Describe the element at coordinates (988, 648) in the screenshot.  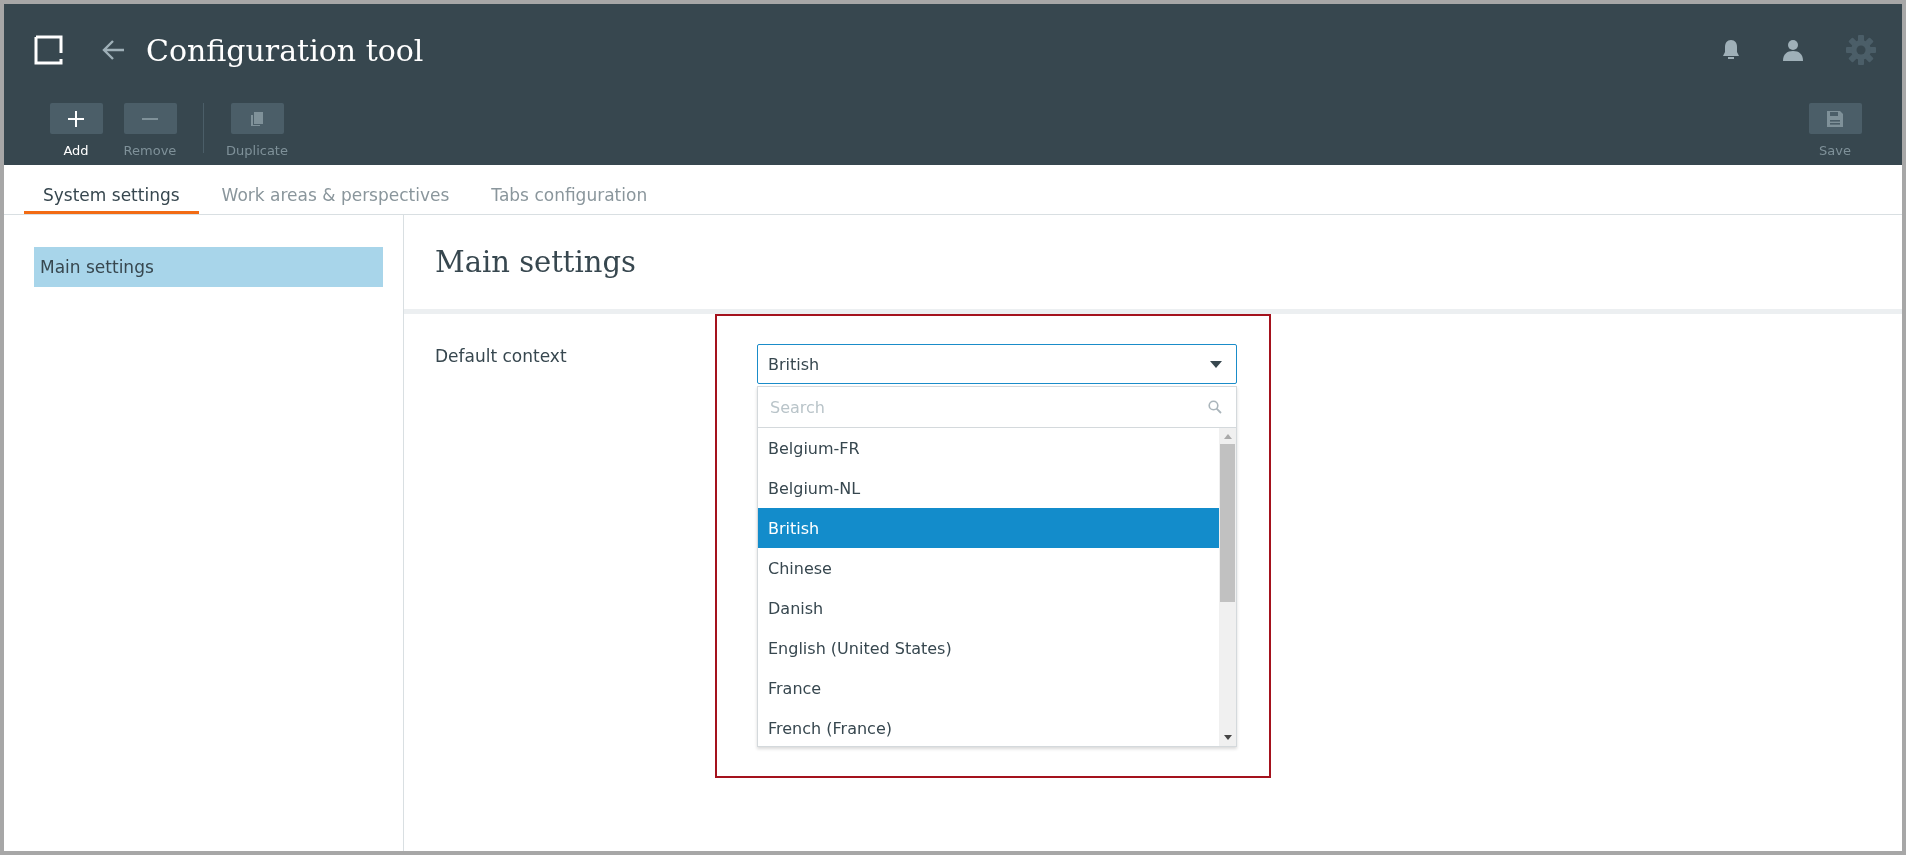
I see `dropdown-option: English (United States)` at that location.